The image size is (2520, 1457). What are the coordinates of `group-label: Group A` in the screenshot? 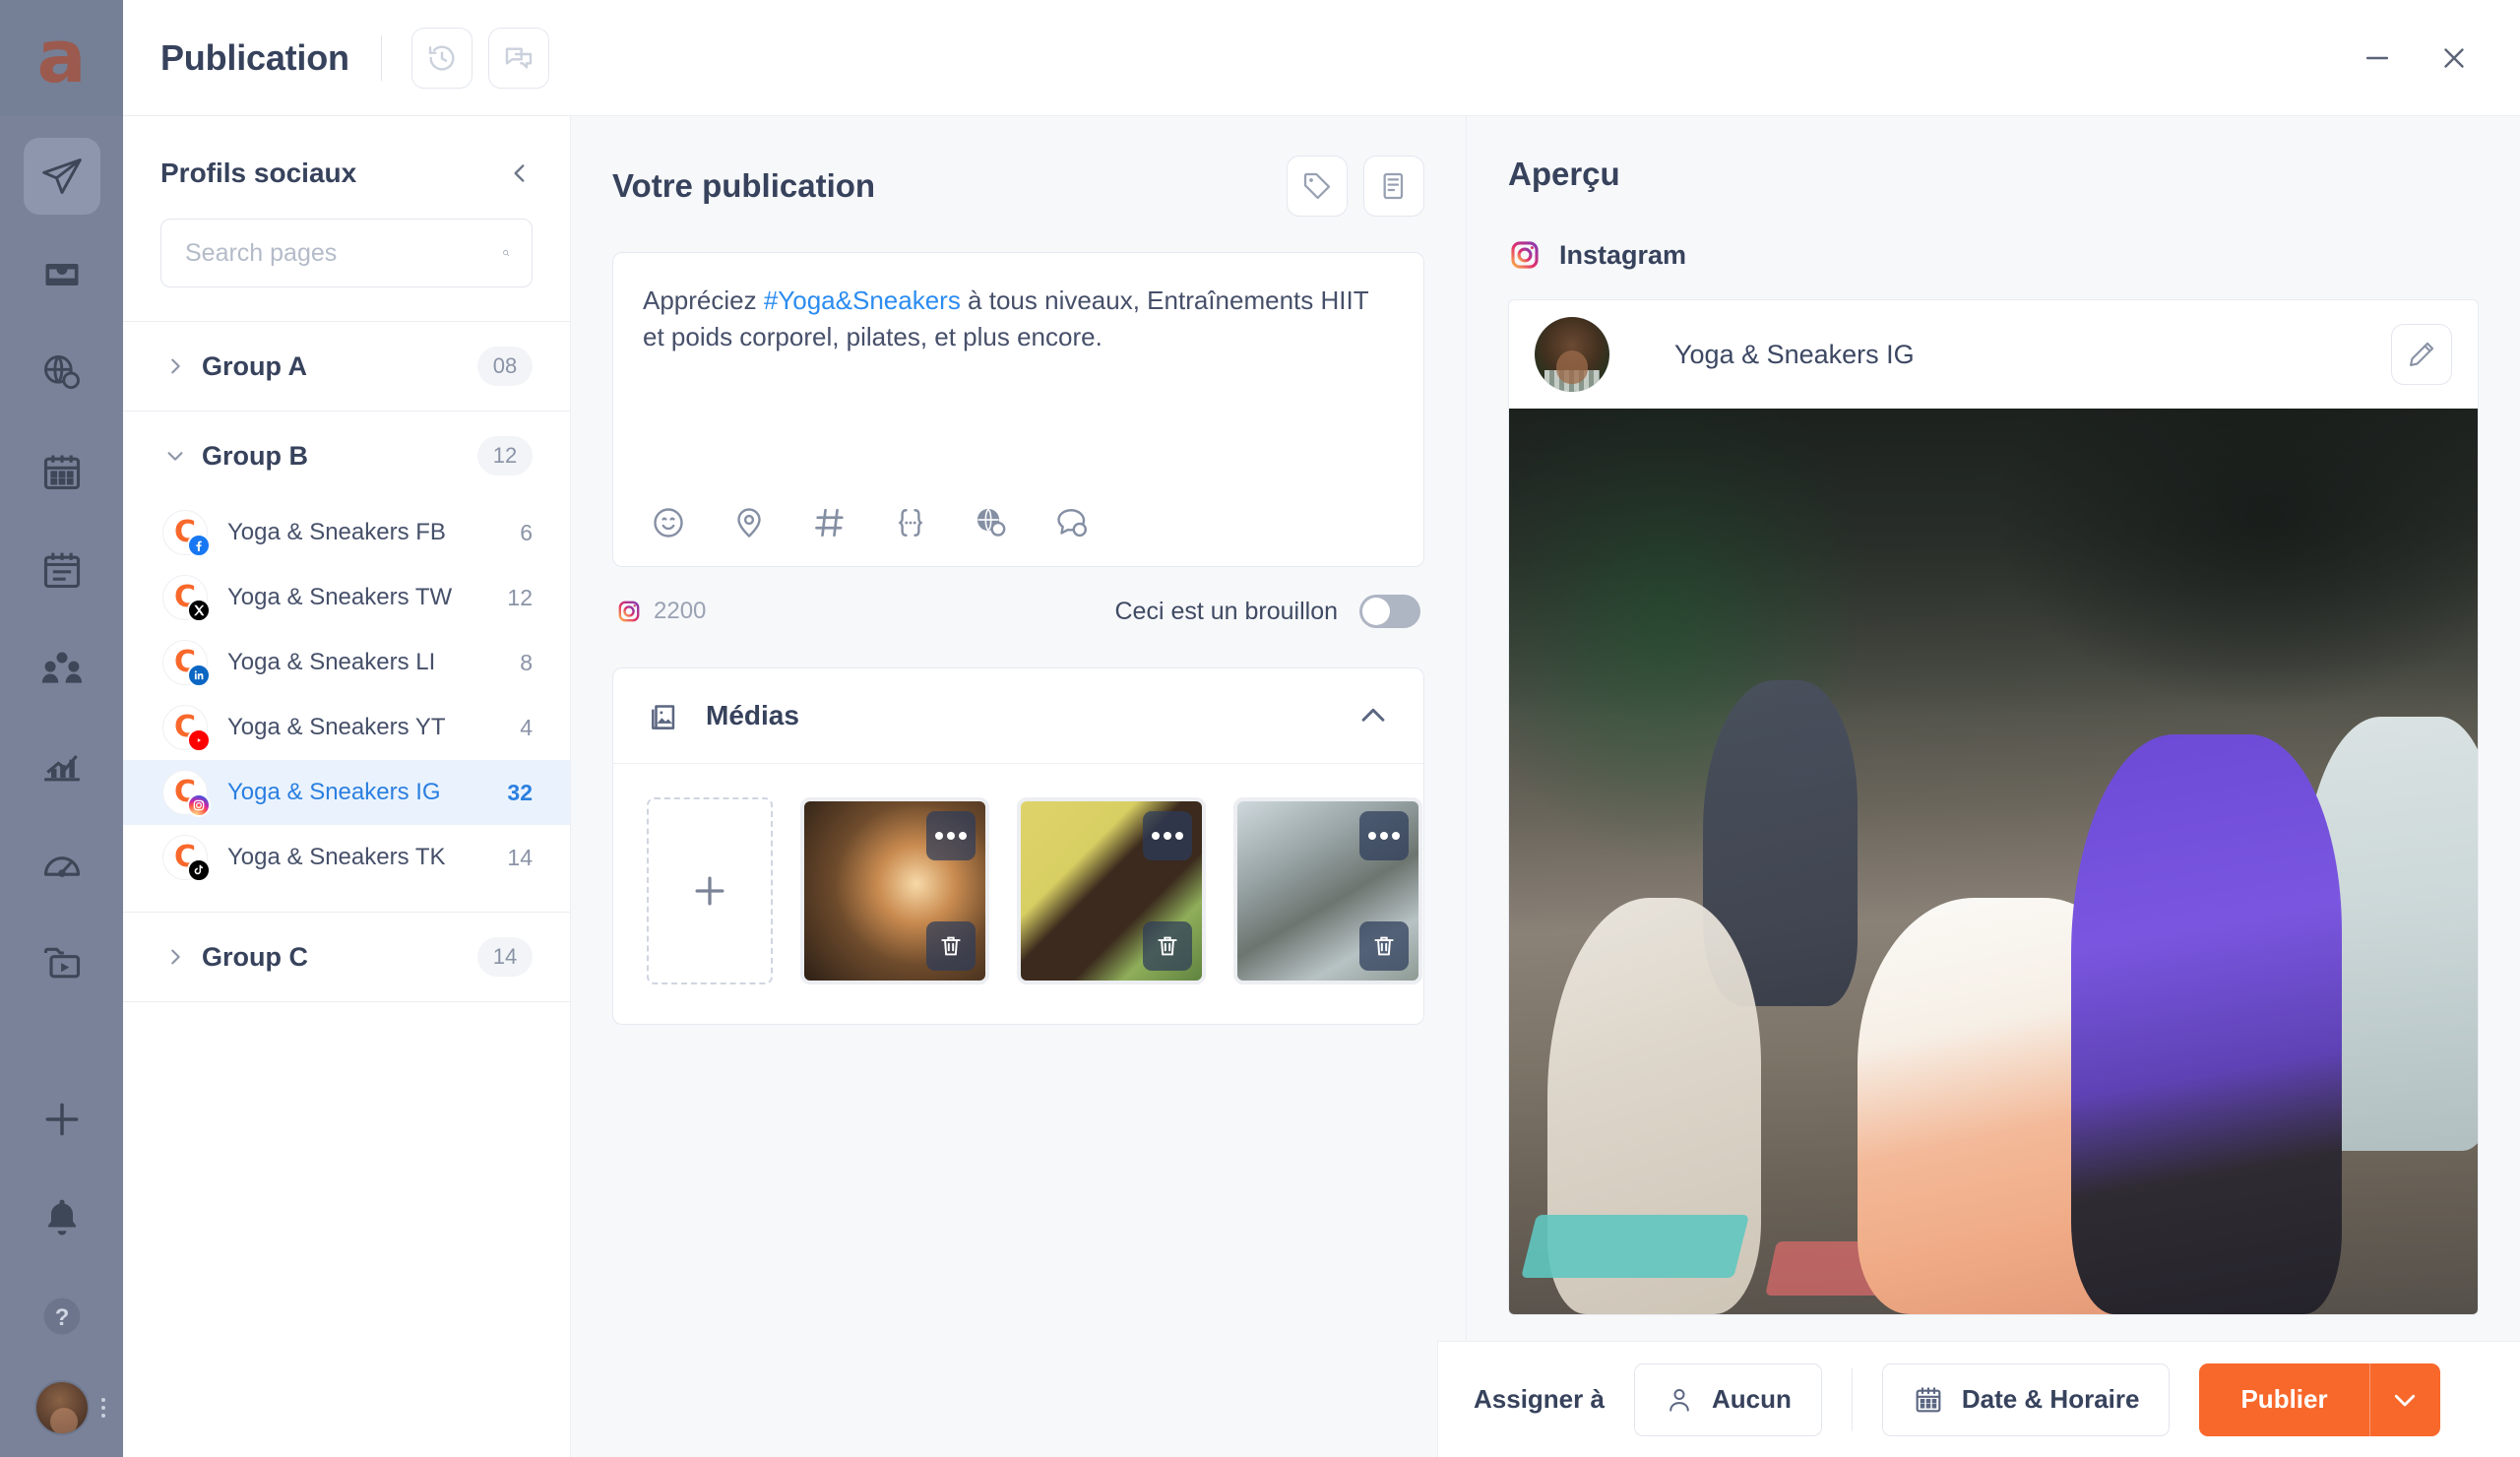 It's located at (254, 365).